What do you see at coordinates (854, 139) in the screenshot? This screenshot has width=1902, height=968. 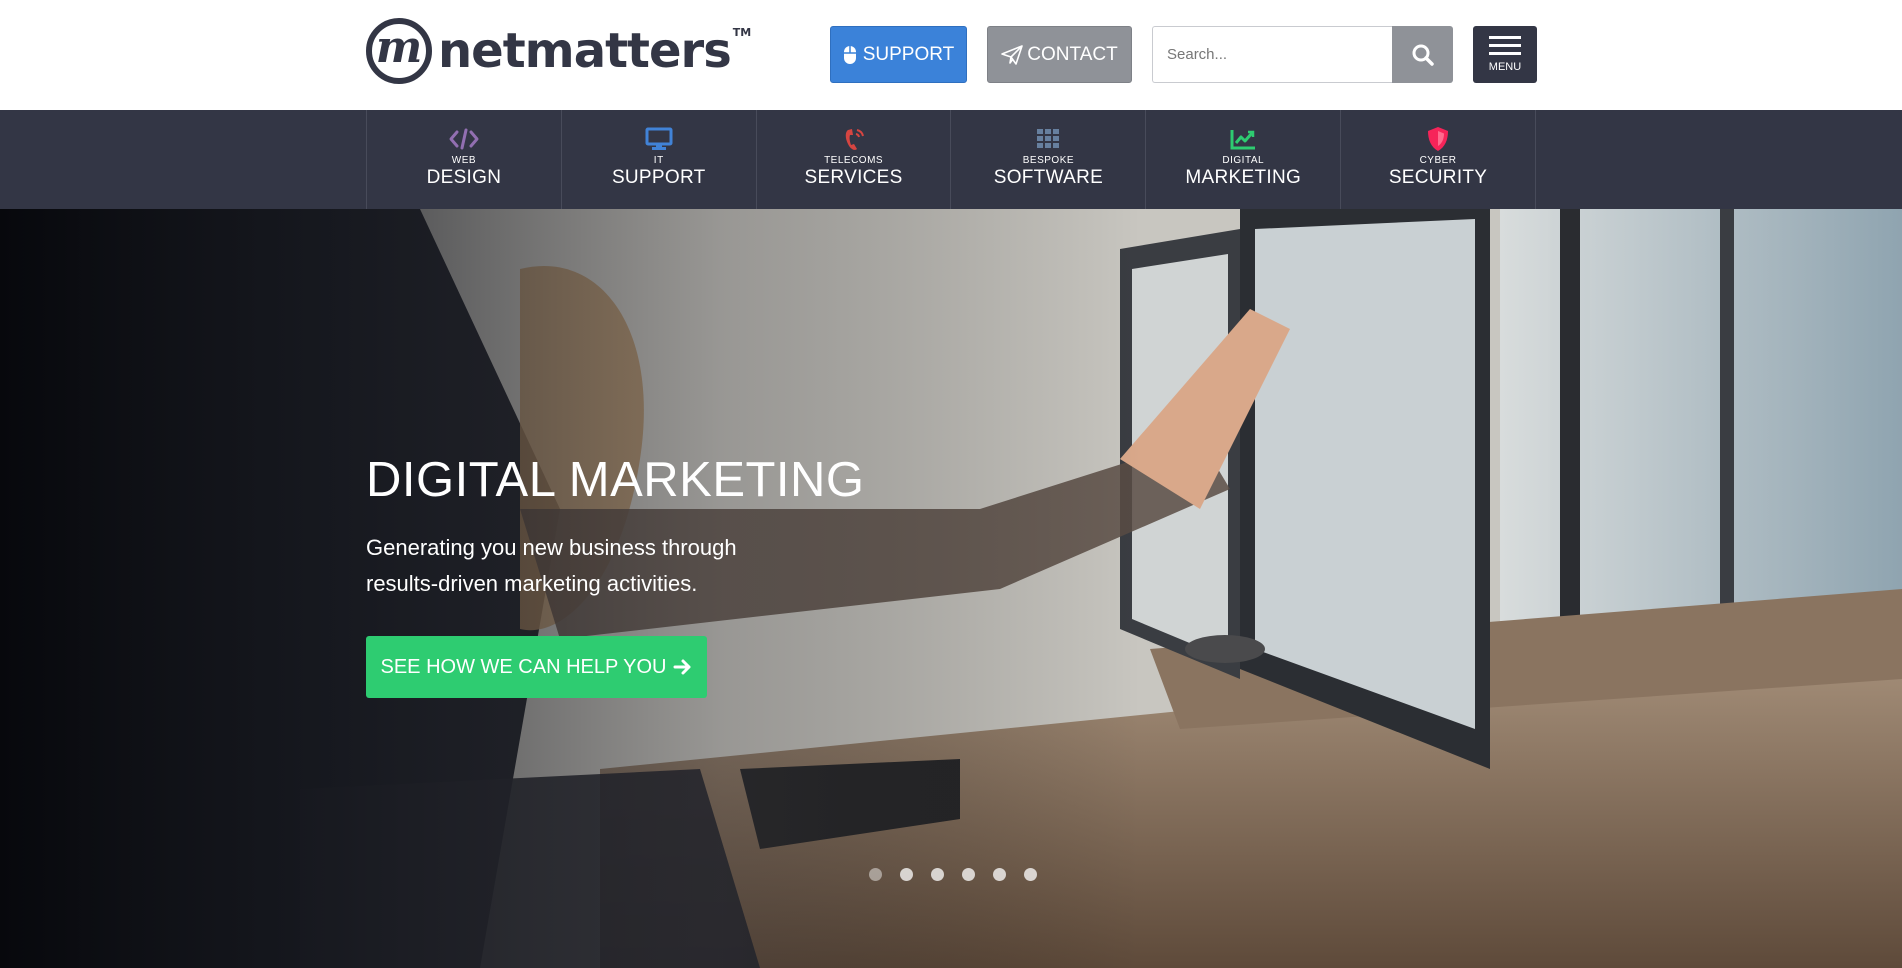 I see `phone-icon` at bounding box center [854, 139].